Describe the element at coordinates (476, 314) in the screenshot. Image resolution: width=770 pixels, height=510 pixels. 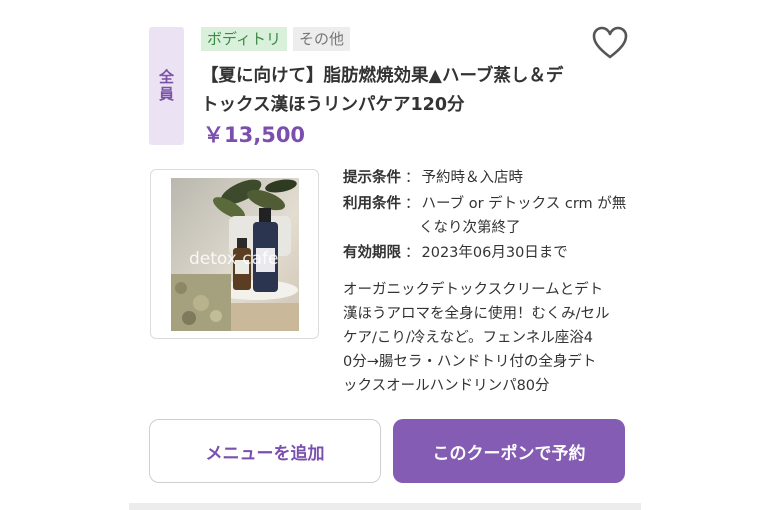
I see `description-line: 漢ほうアロマを全身に使用！むくみ/セル` at that location.